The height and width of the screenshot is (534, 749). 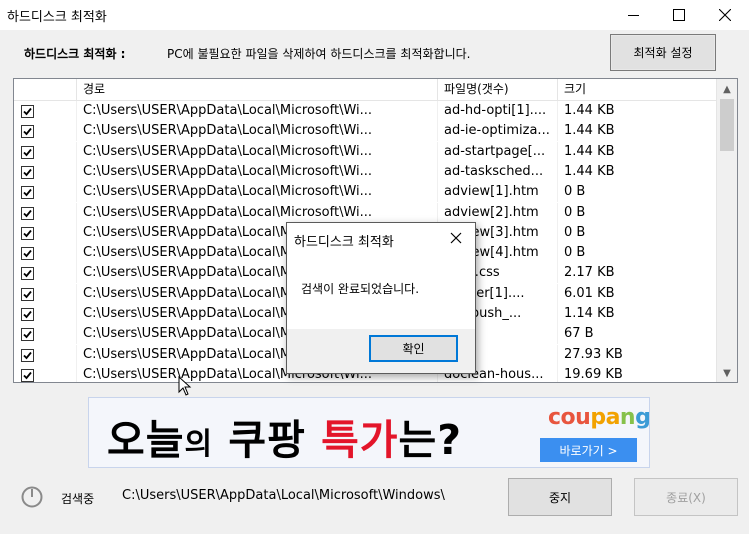 What do you see at coordinates (727, 373) in the screenshot?
I see `scroll-down-icon: ▼` at bounding box center [727, 373].